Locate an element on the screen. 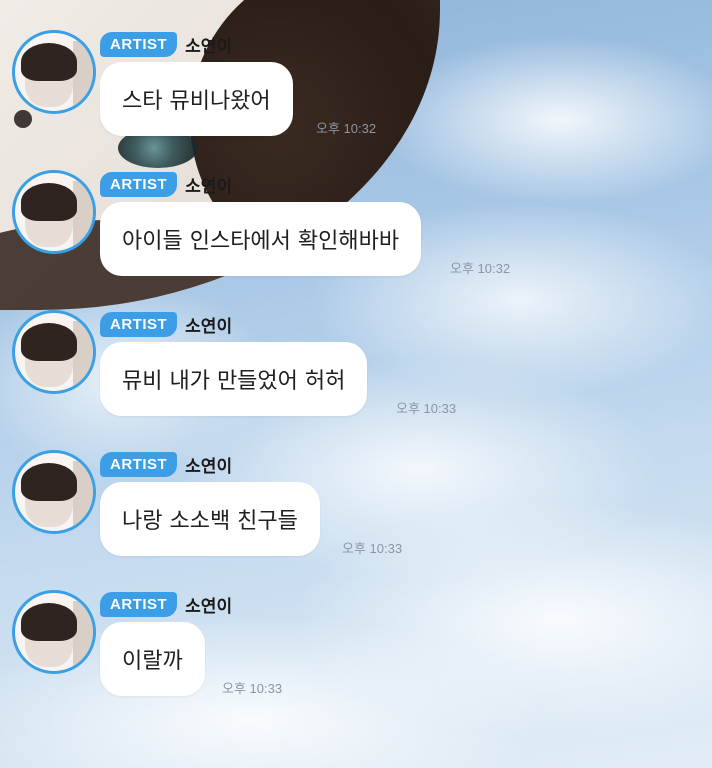  message-bubble: 나랑 소소백 친구들 is located at coordinates (210, 519).